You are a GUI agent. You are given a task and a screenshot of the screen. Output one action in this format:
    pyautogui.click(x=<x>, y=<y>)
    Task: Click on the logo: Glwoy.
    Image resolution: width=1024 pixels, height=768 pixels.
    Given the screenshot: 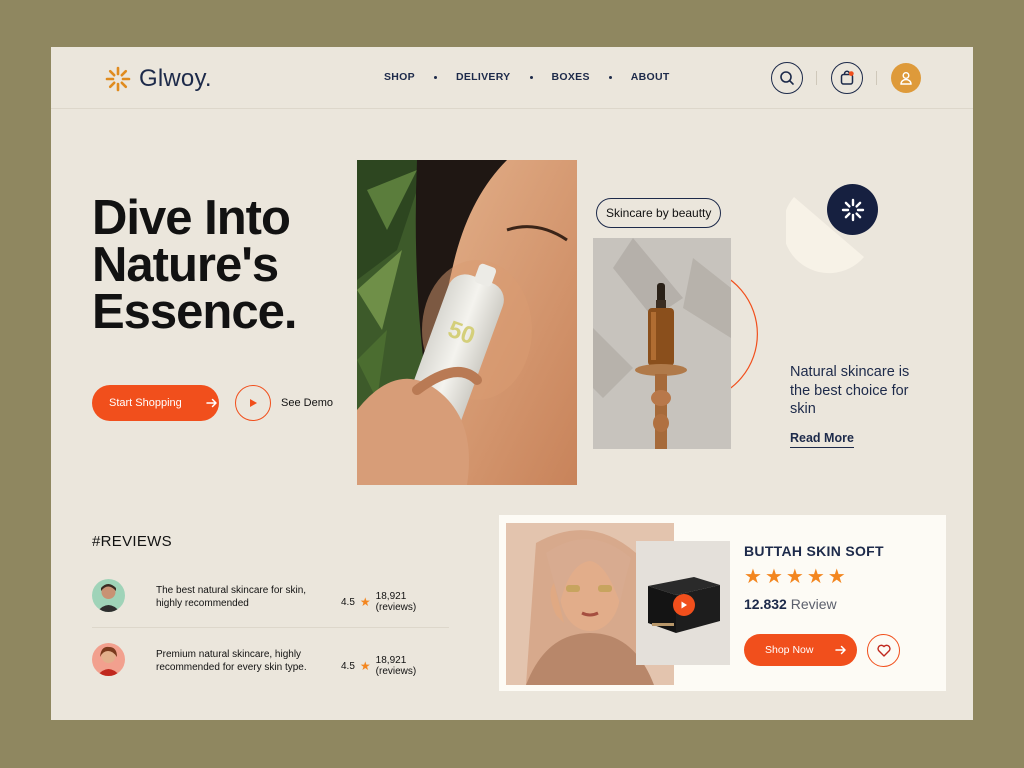 What is the action you would take?
    pyautogui.click(x=158, y=79)
    